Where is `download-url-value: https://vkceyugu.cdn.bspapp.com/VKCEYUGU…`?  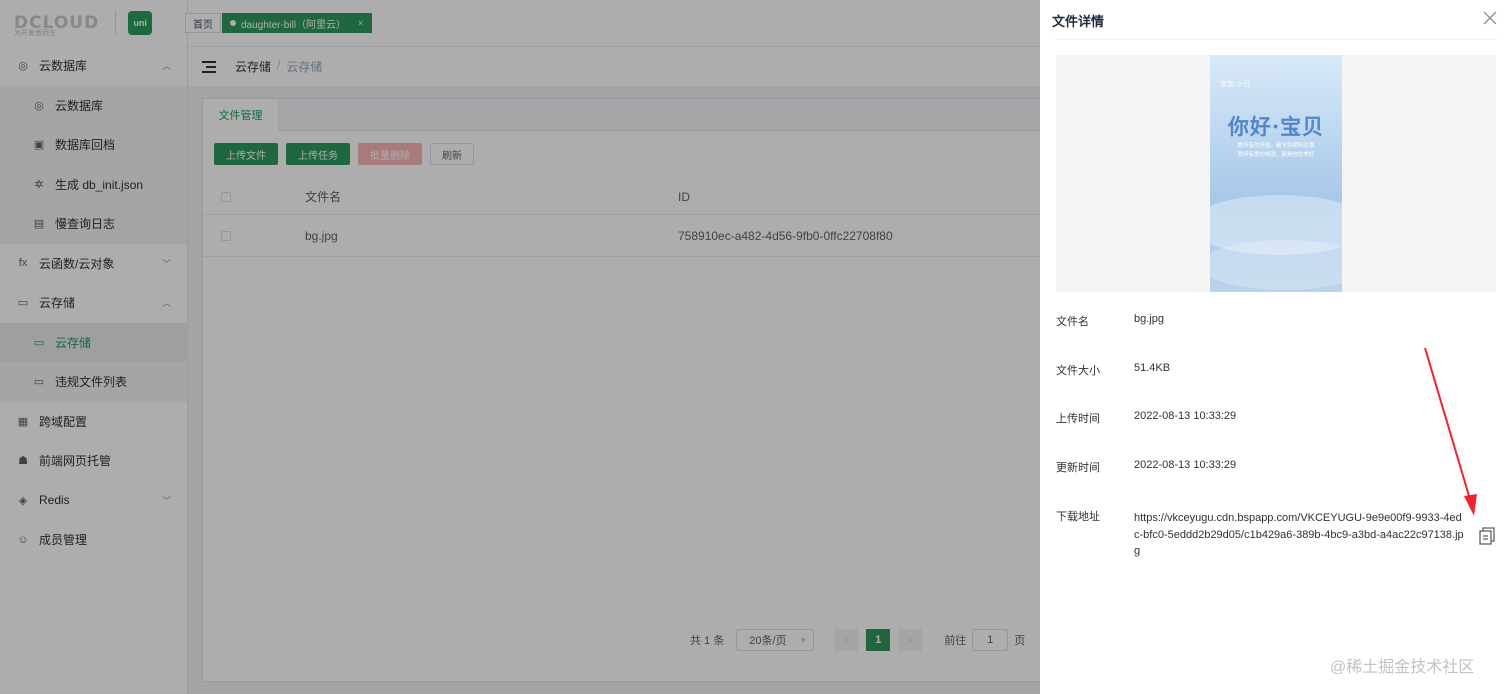
download-url-value: https://vkceyugu.cdn.bspapp.com/VKCEYUGU… is located at coordinates (1299, 534).